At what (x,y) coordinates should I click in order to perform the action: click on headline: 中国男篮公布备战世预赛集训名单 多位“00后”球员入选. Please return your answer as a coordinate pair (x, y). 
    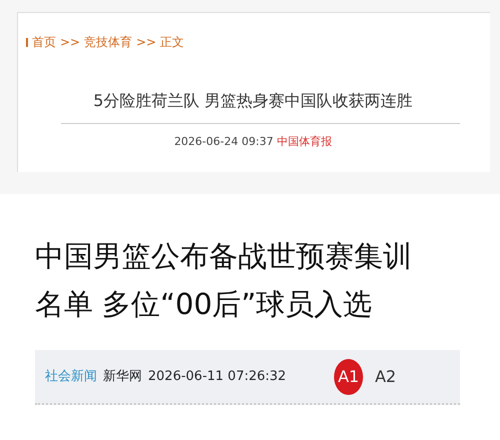
    Looking at the image, I should click on (224, 280).